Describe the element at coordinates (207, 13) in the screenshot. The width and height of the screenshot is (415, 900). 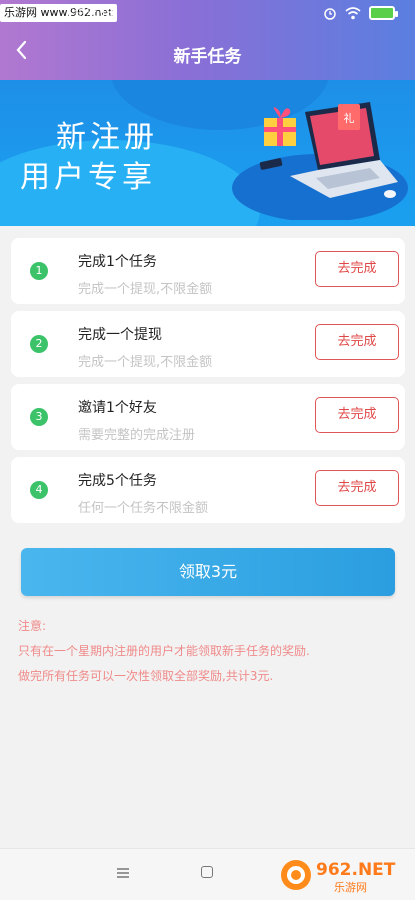
I see `status-bar: 乐游网 www.962.net 下午3:38` at that location.